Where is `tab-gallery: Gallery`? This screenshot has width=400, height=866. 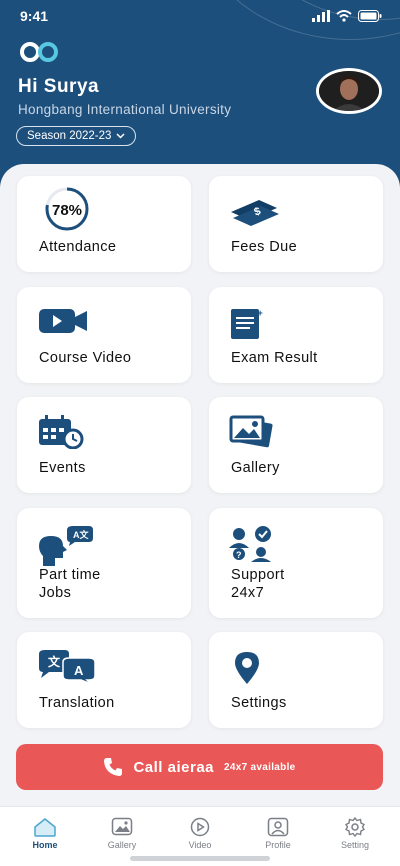
tab-gallery: Gallery is located at coordinates (122, 833).